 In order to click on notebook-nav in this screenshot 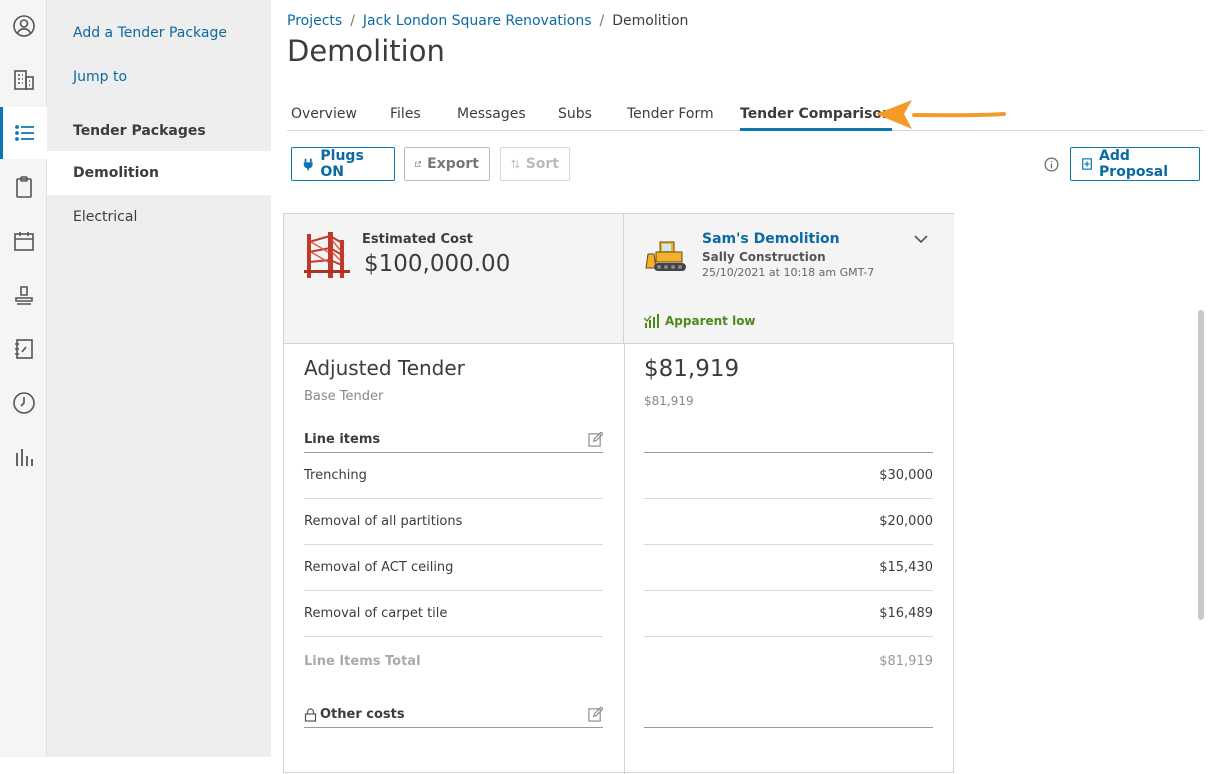, I will do `click(23, 349)`.